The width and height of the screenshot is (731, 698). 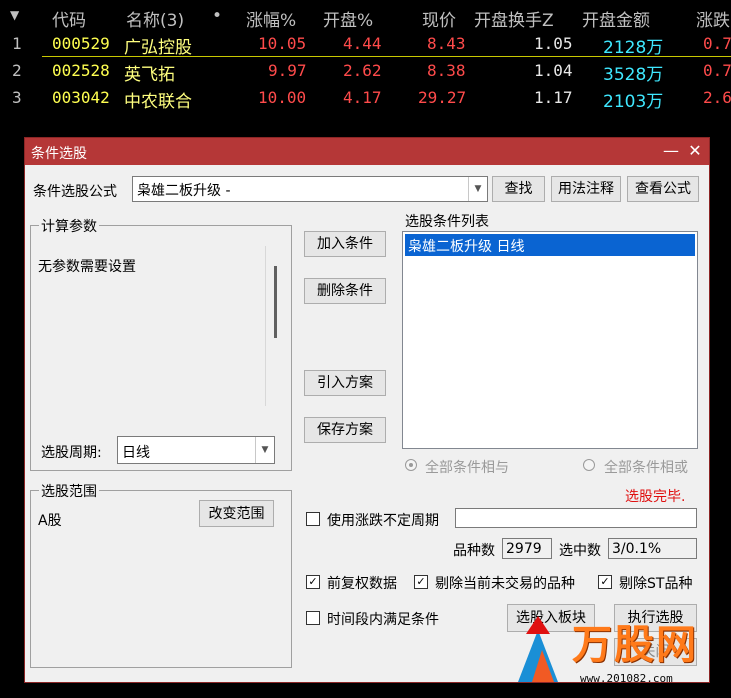 I want to click on stock-code: 003042, so click(x=81, y=97).